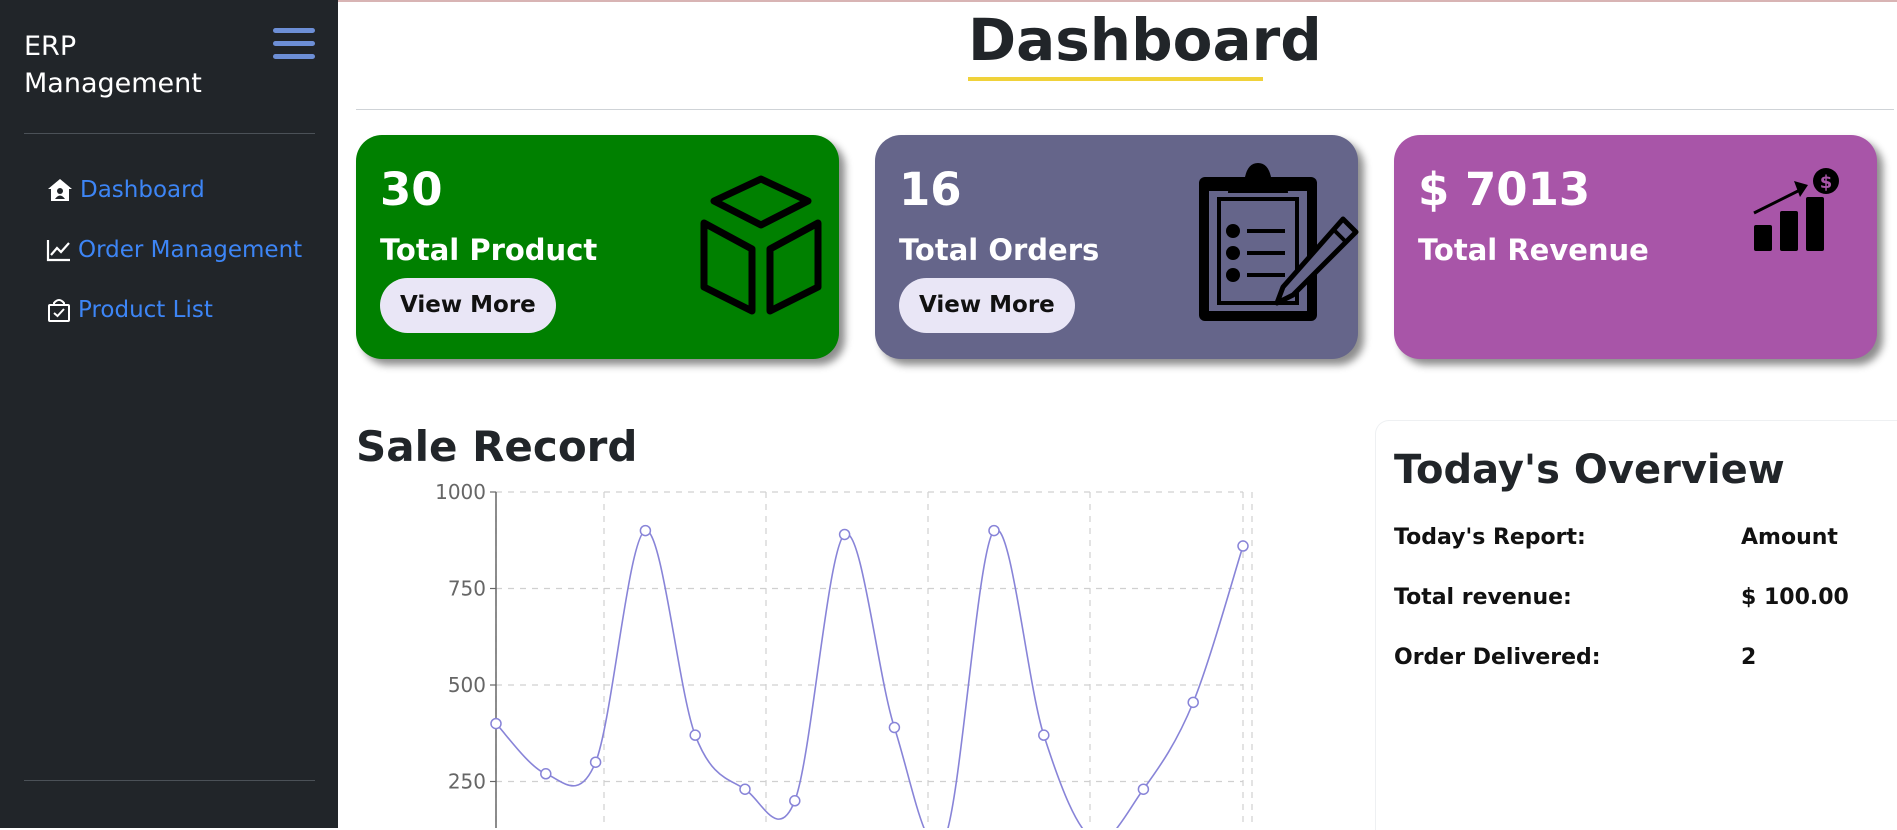  Describe the element at coordinates (113, 83) in the screenshot. I see `brand-line-2: Management` at that location.